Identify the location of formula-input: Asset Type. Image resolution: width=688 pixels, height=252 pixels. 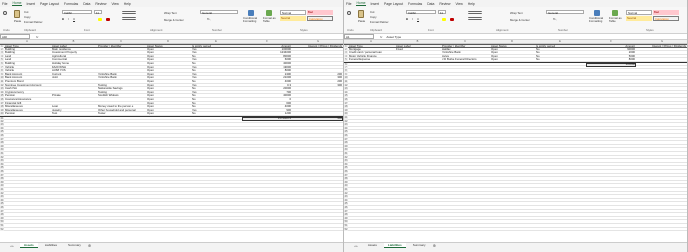
(393, 37).